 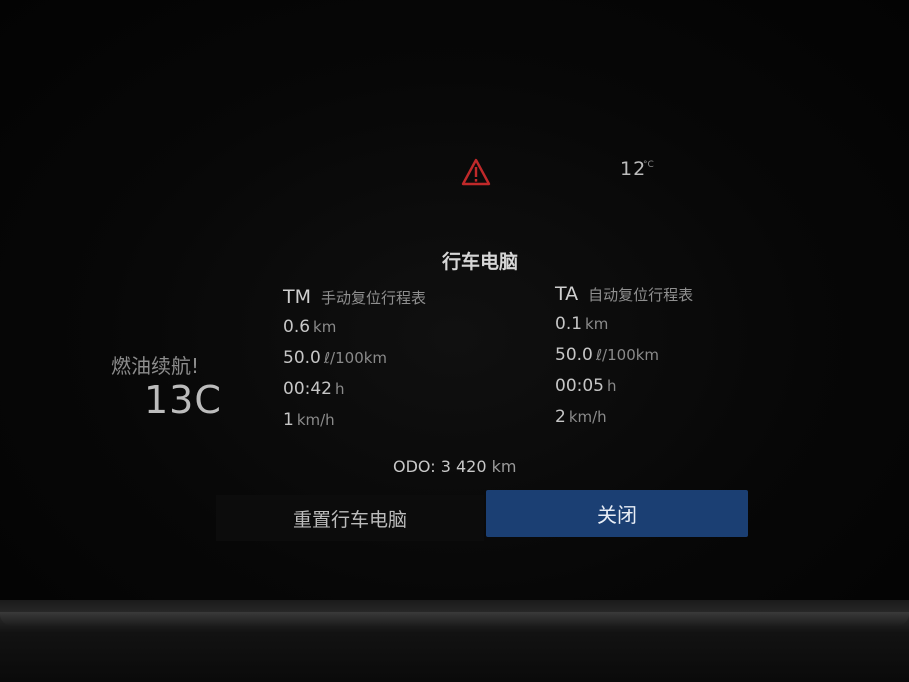 What do you see at coordinates (288, 420) in the screenshot?
I see `manual-trip-speed-value: 1` at bounding box center [288, 420].